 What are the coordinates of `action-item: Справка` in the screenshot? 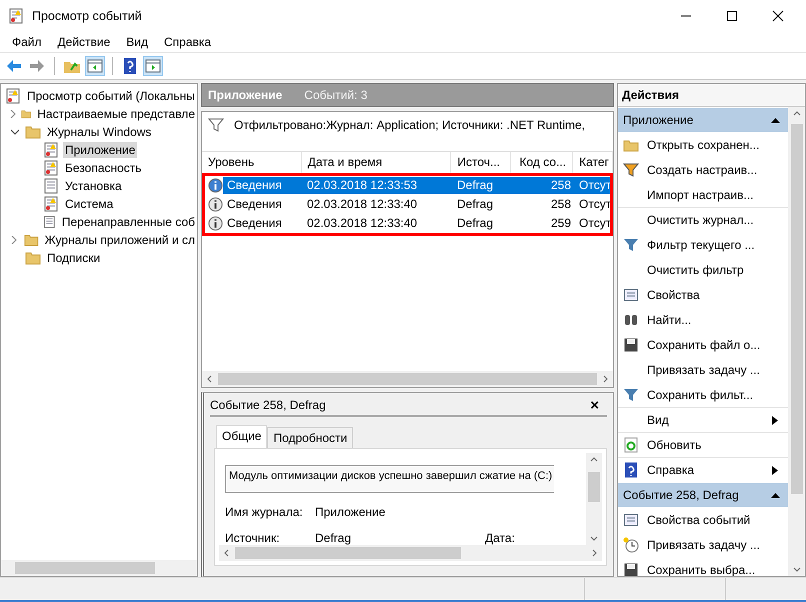 It's located at (703, 469).